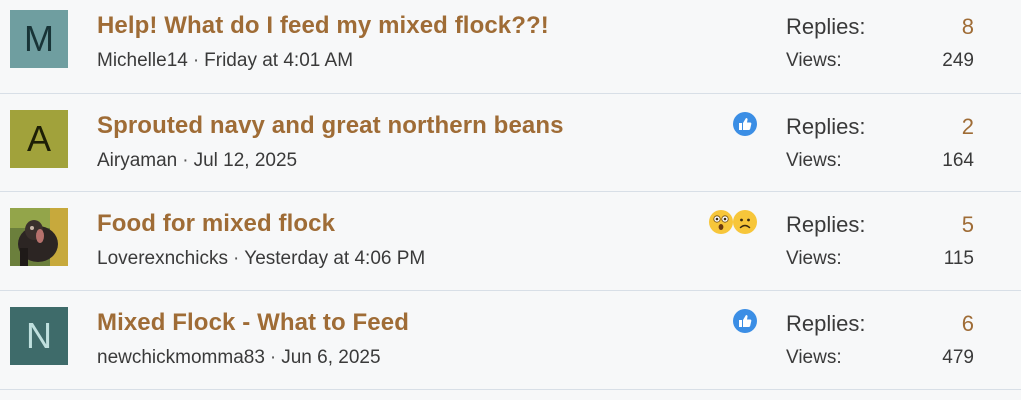 The height and width of the screenshot is (400, 1021). I want to click on thread-meta: Loverexnchicks · Yesterday at 4:06 PM, so click(261, 259).